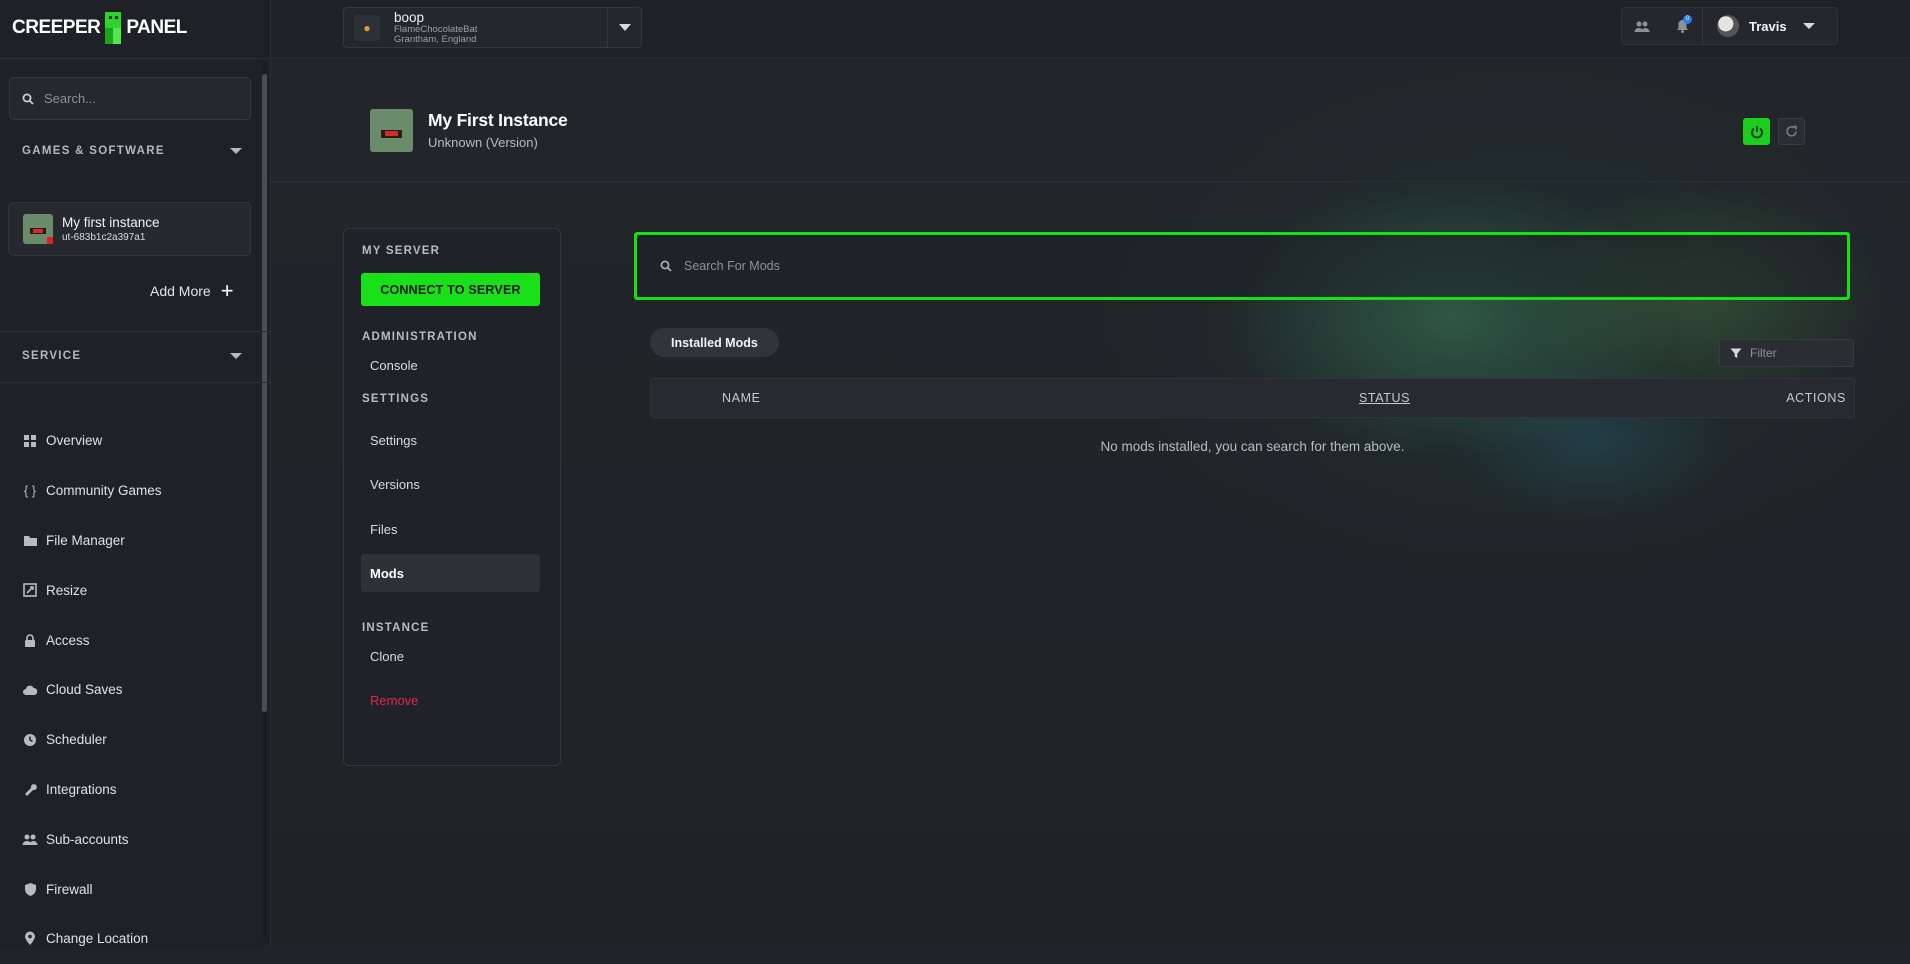 The width and height of the screenshot is (1910, 964). I want to click on power-button, so click(1756, 131).